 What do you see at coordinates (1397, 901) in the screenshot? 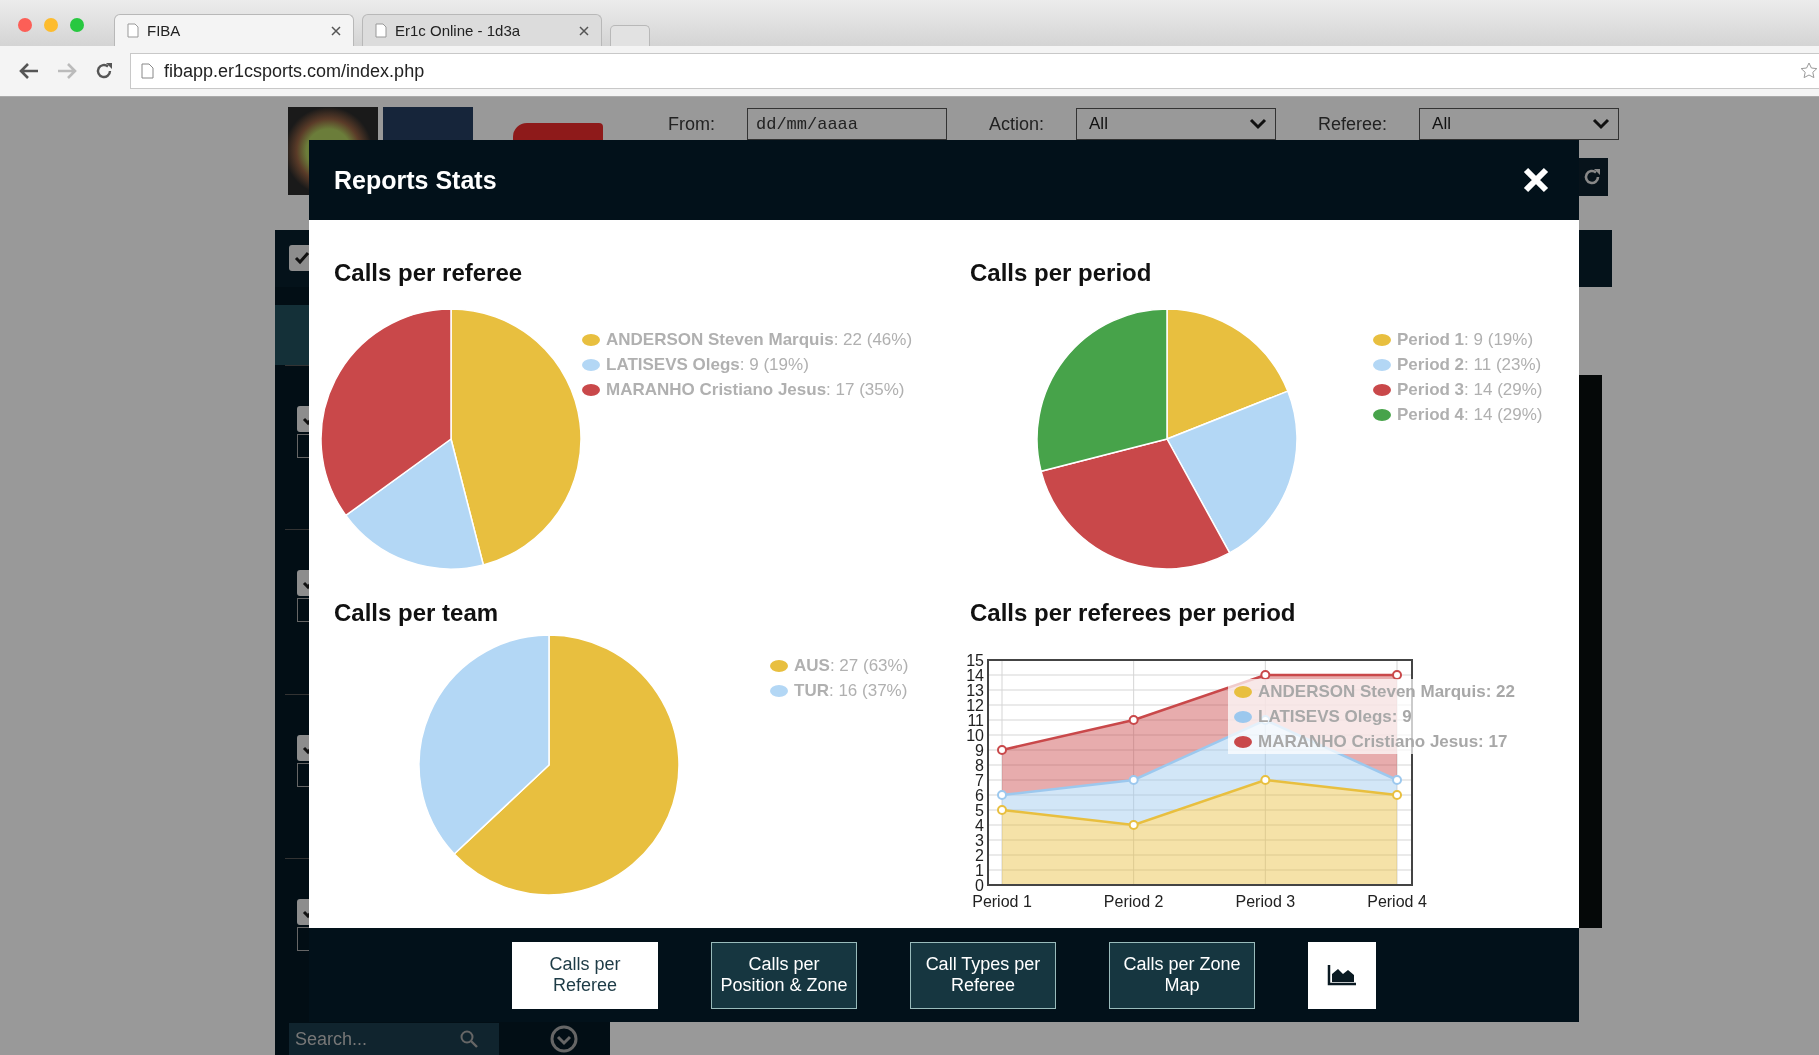
I see `axis-tick-label: Period 4` at bounding box center [1397, 901].